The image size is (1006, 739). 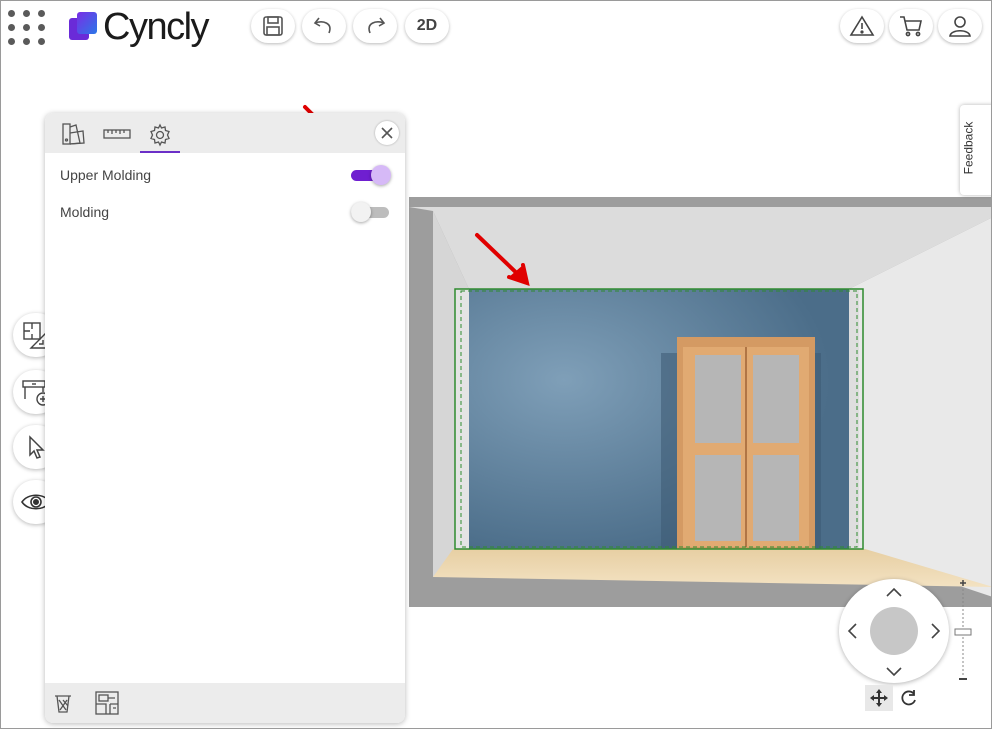 I want to click on floorplan-layout-button, so click(x=107, y=703).